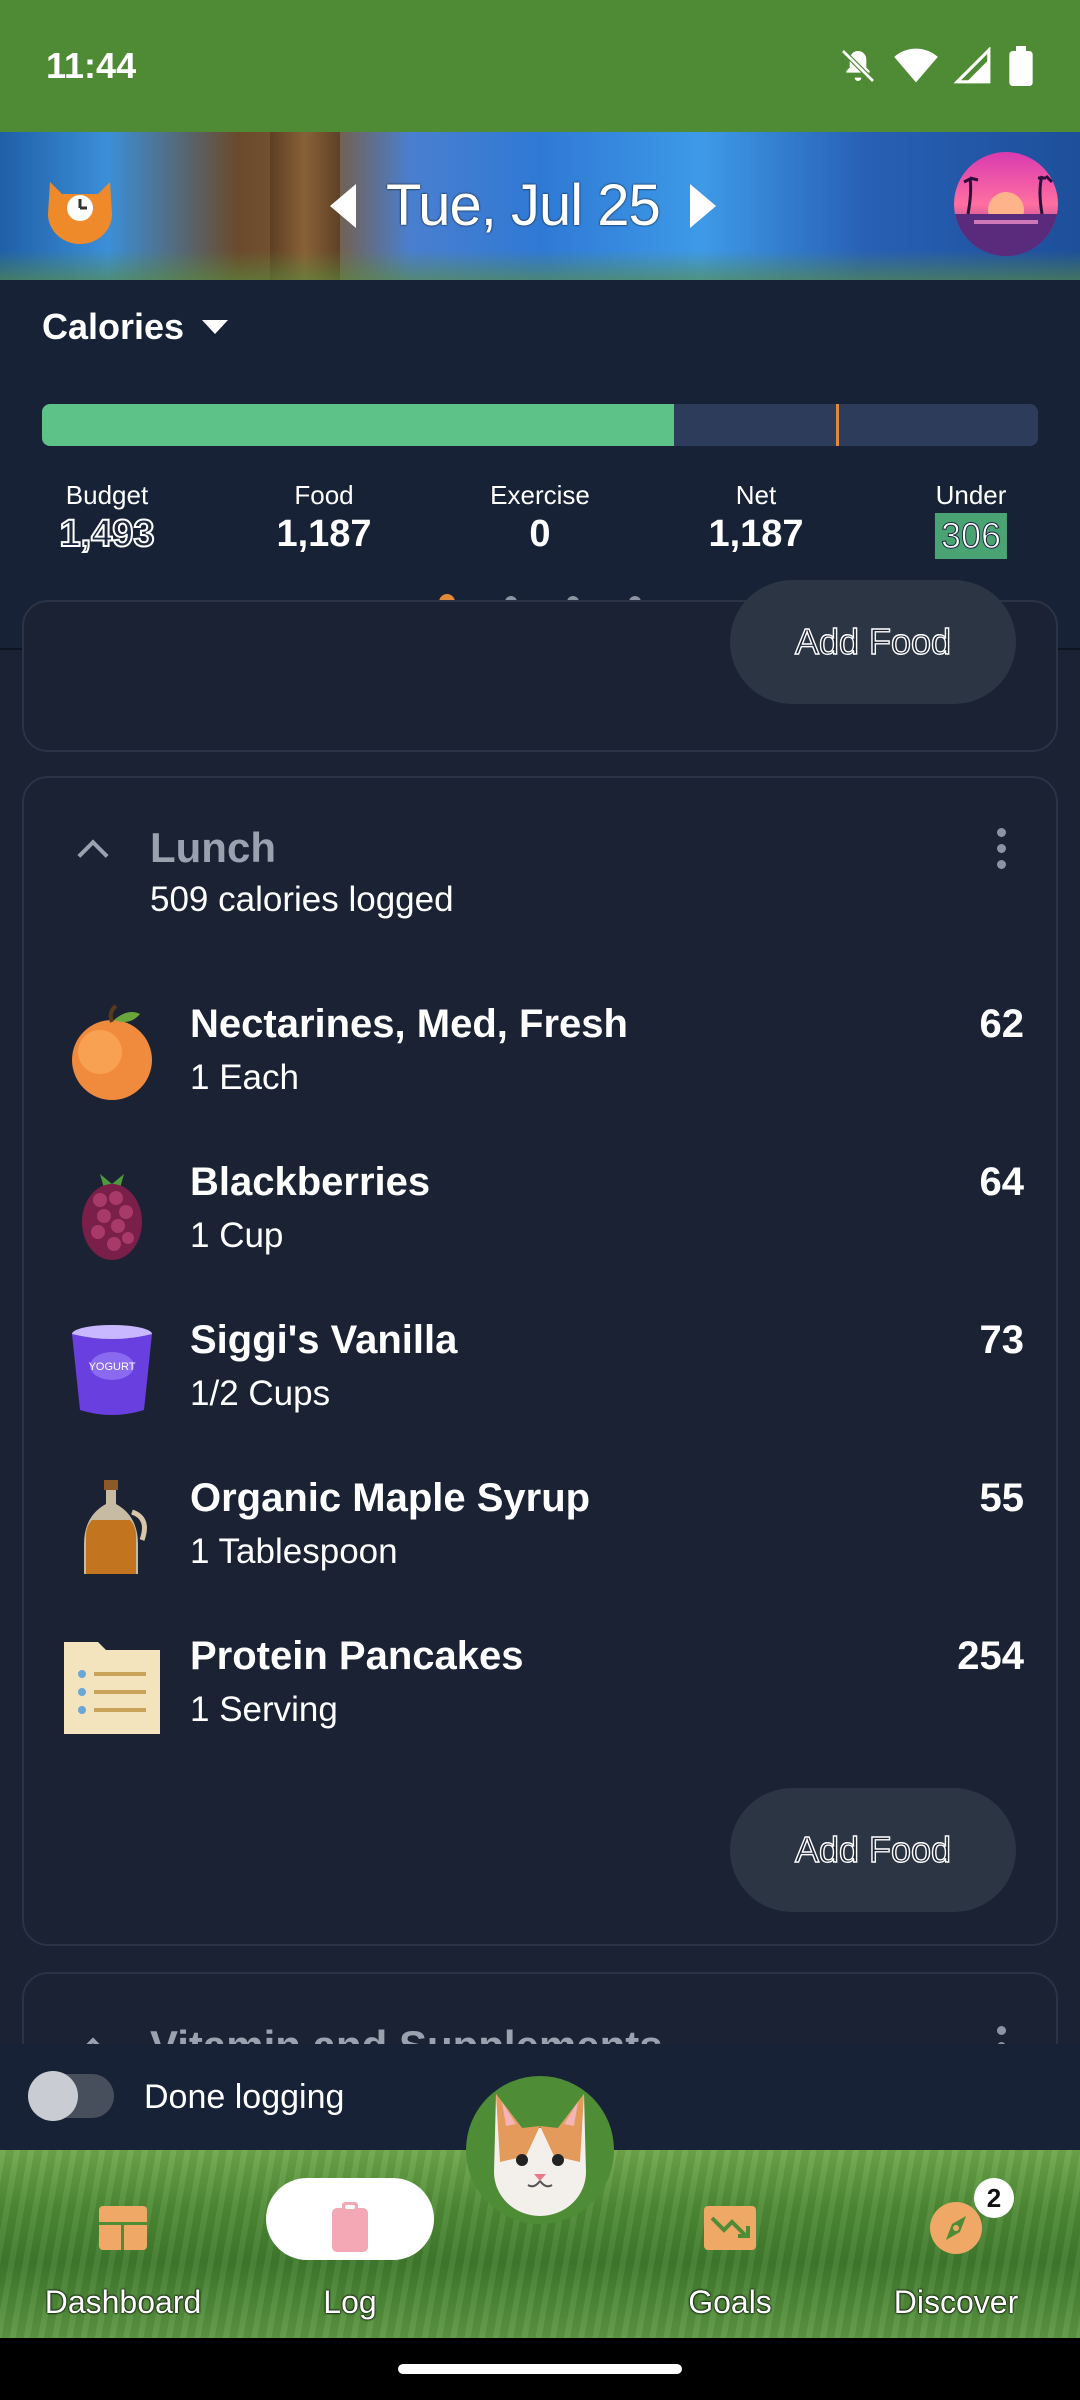  Describe the element at coordinates (540, 265) in the screenshot. I see `header-grass-decoration` at that location.